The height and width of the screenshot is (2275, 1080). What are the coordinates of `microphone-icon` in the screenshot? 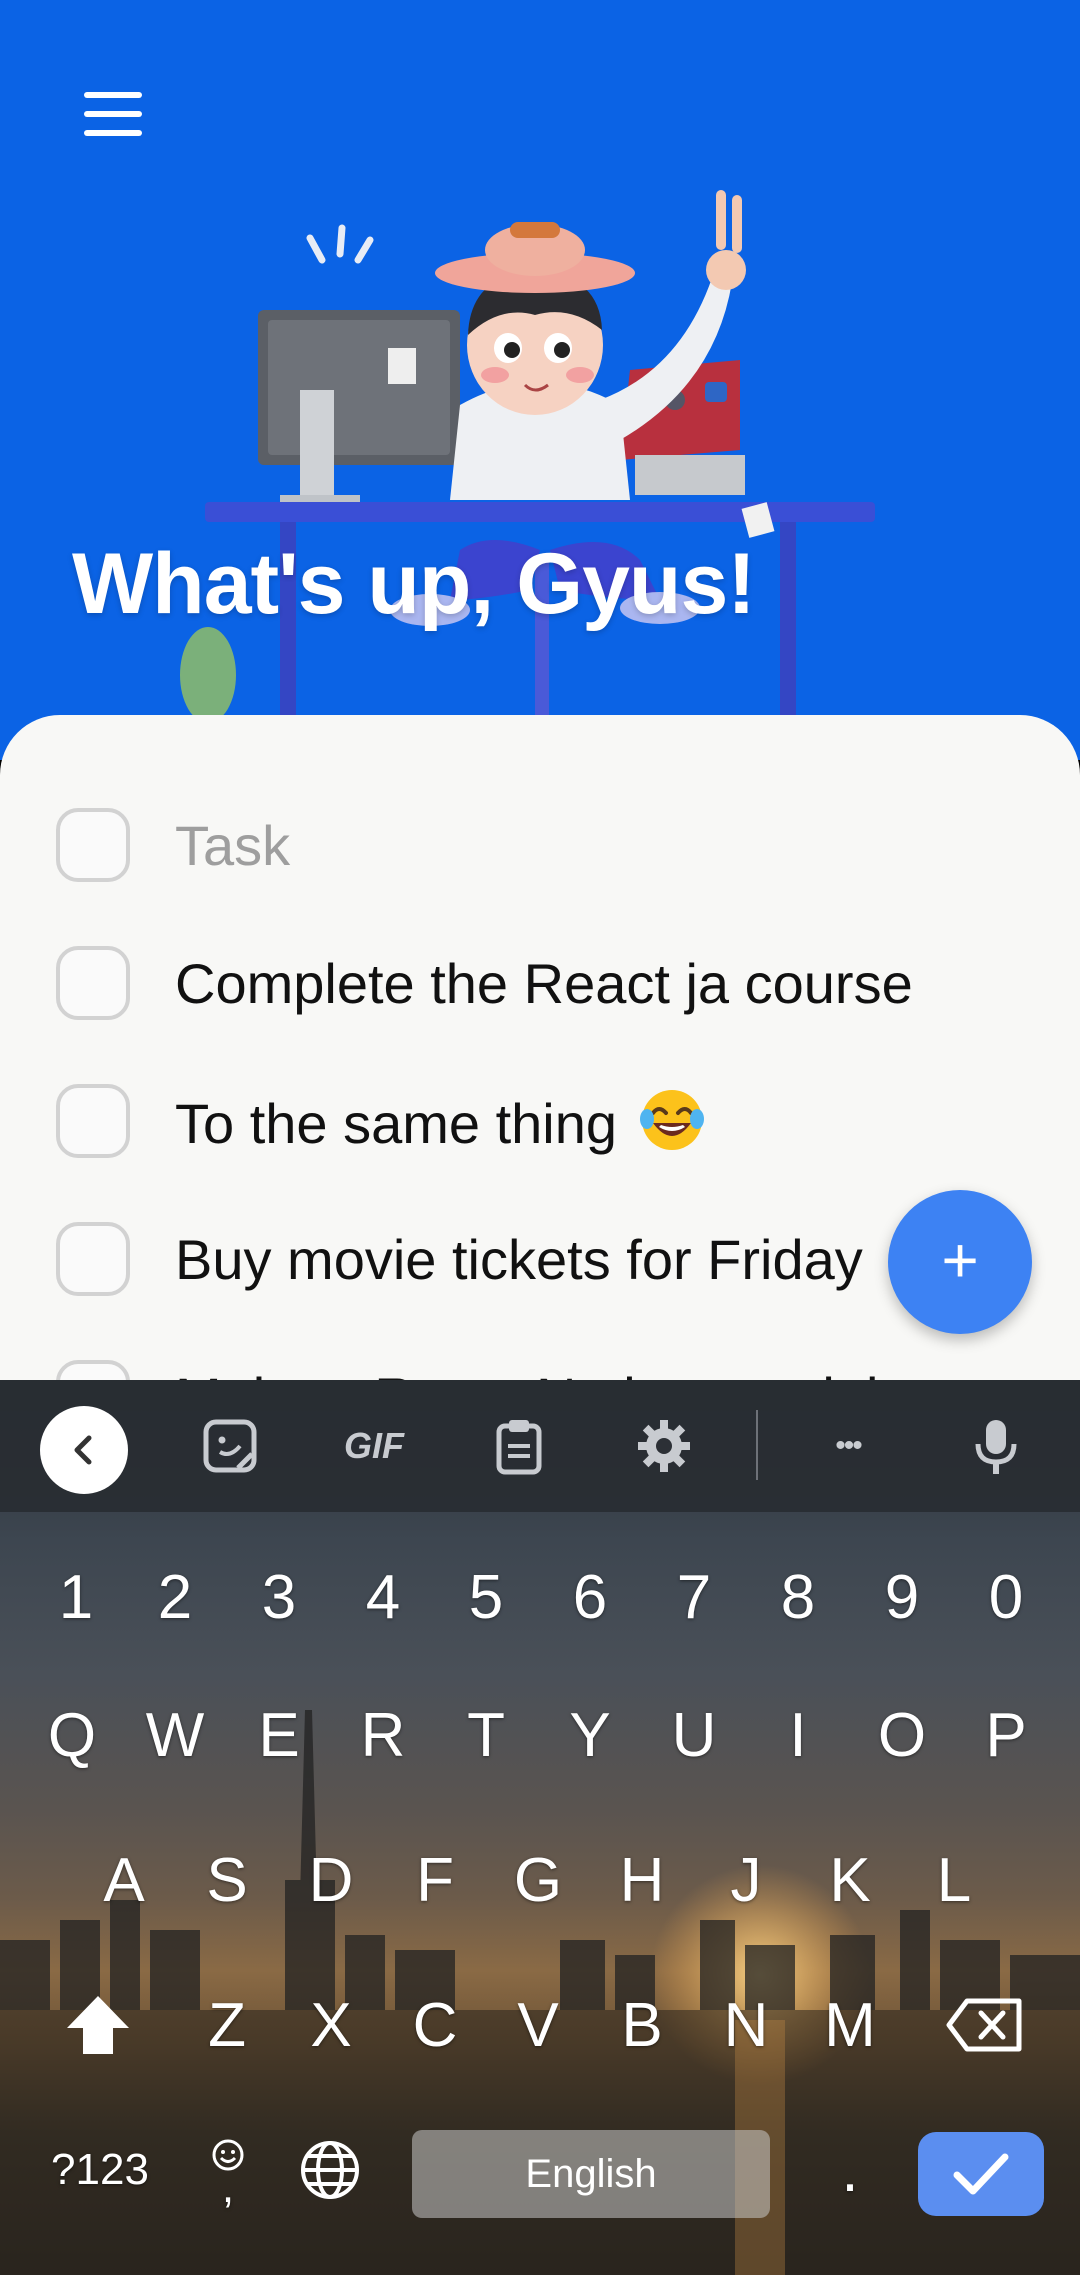 It's located at (996, 1446).